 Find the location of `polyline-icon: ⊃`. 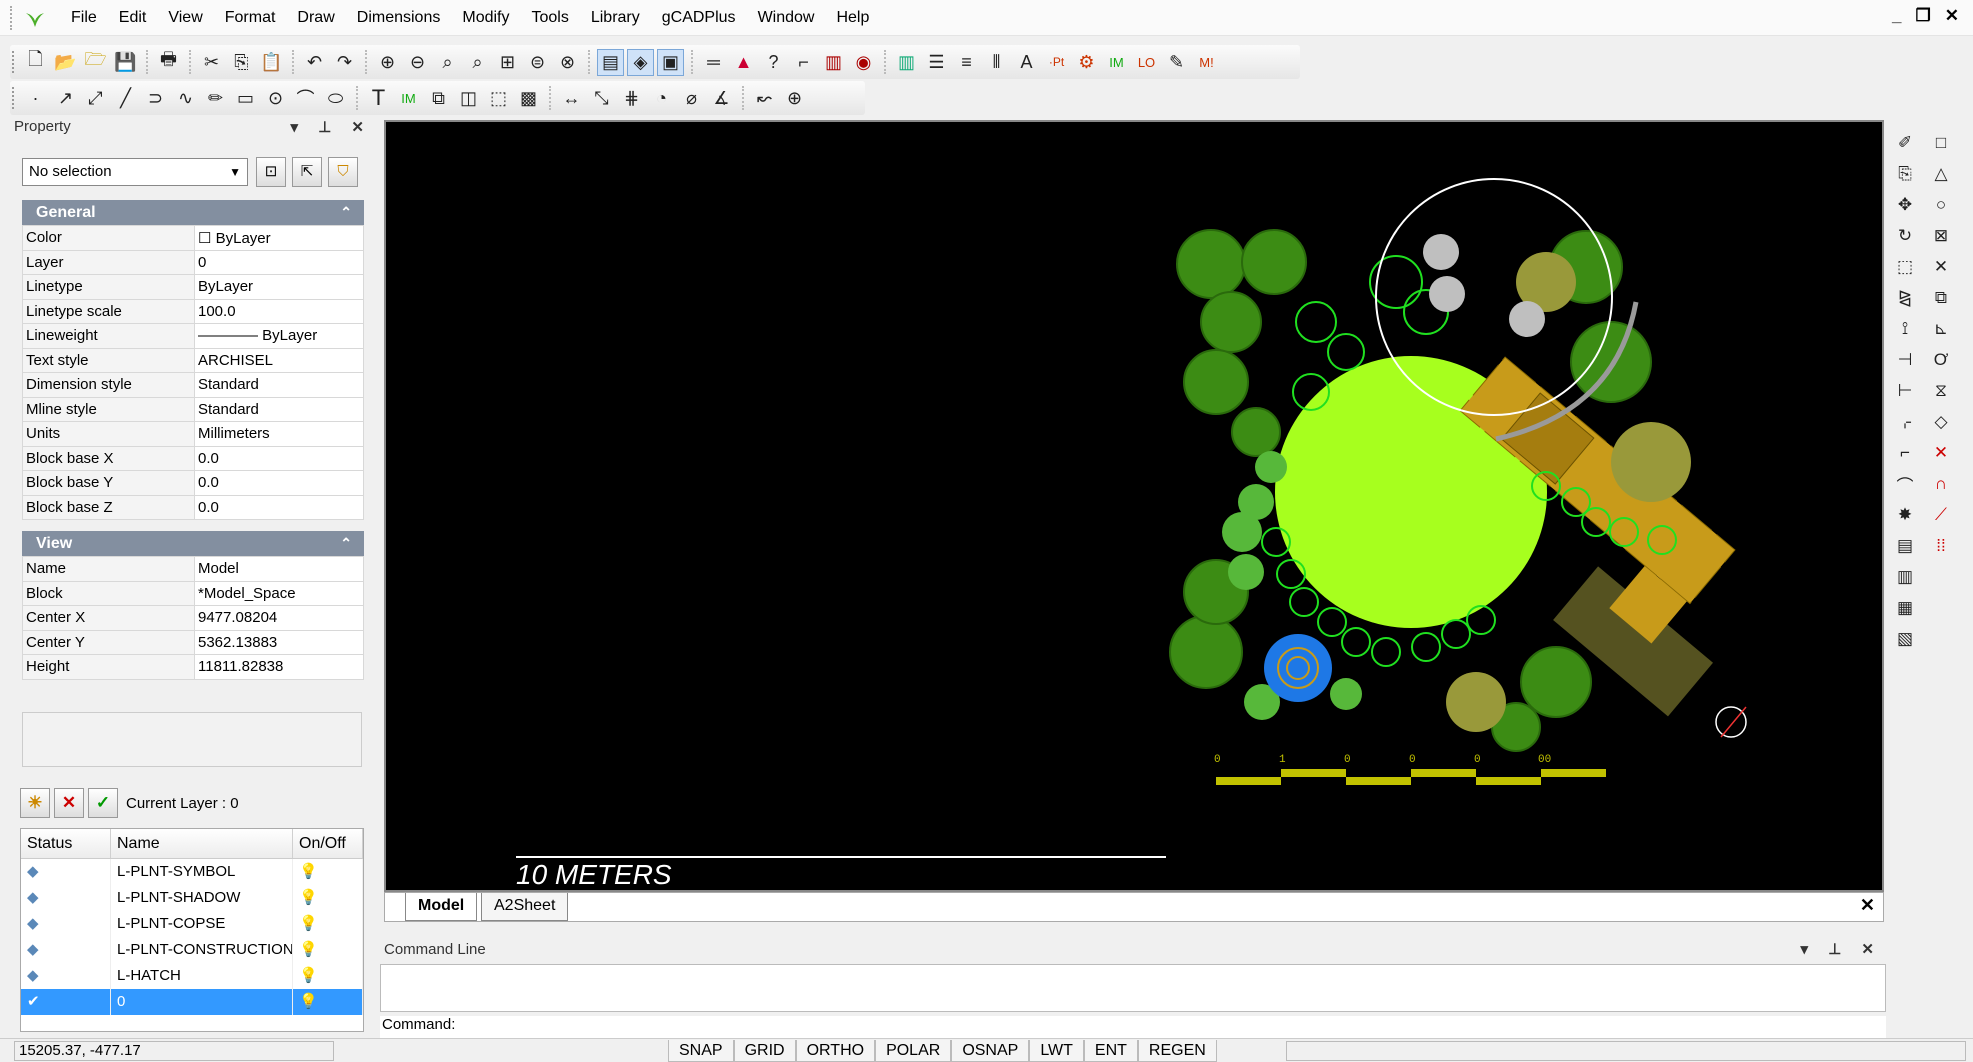

polyline-icon: ⊃ is located at coordinates (155, 98).